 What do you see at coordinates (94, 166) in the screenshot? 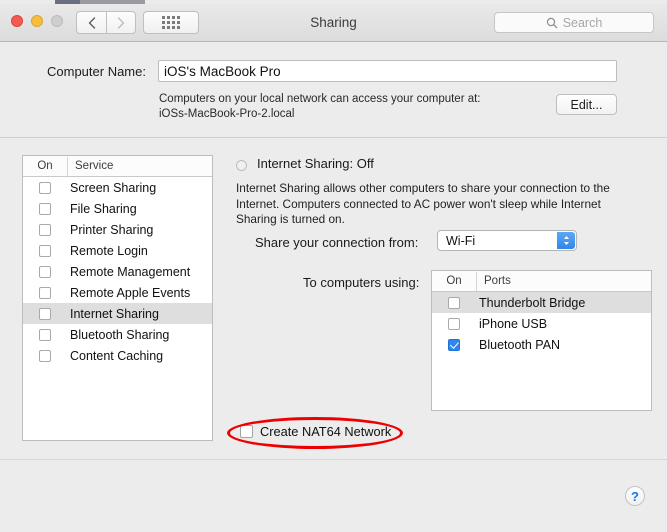
I see `services-column-service: Service` at bounding box center [94, 166].